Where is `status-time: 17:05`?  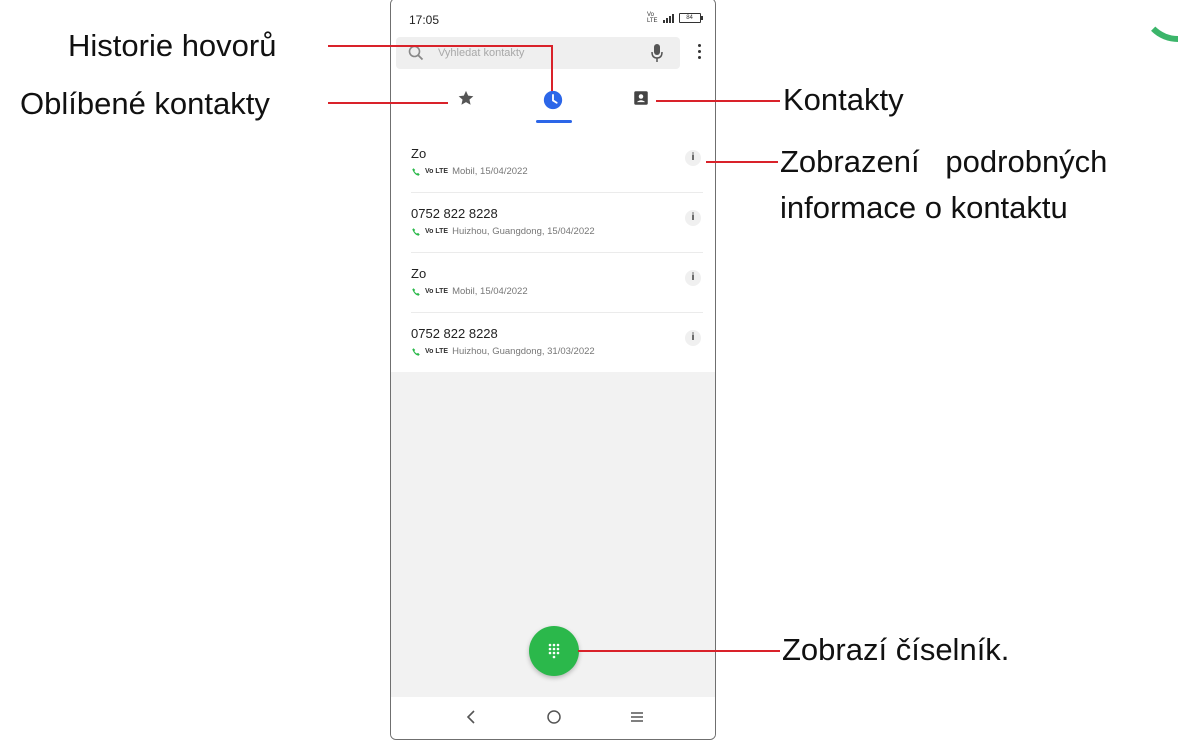 status-time: 17:05 is located at coordinates (424, 20).